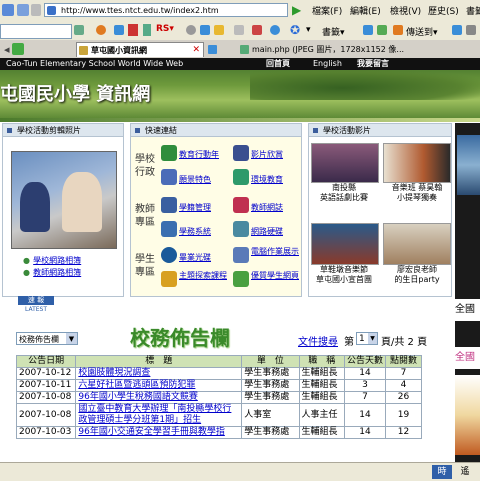 The image size is (480, 481). What do you see at coordinates (471, 30) in the screenshot?
I see `more-icon` at bounding box center [471, 30].